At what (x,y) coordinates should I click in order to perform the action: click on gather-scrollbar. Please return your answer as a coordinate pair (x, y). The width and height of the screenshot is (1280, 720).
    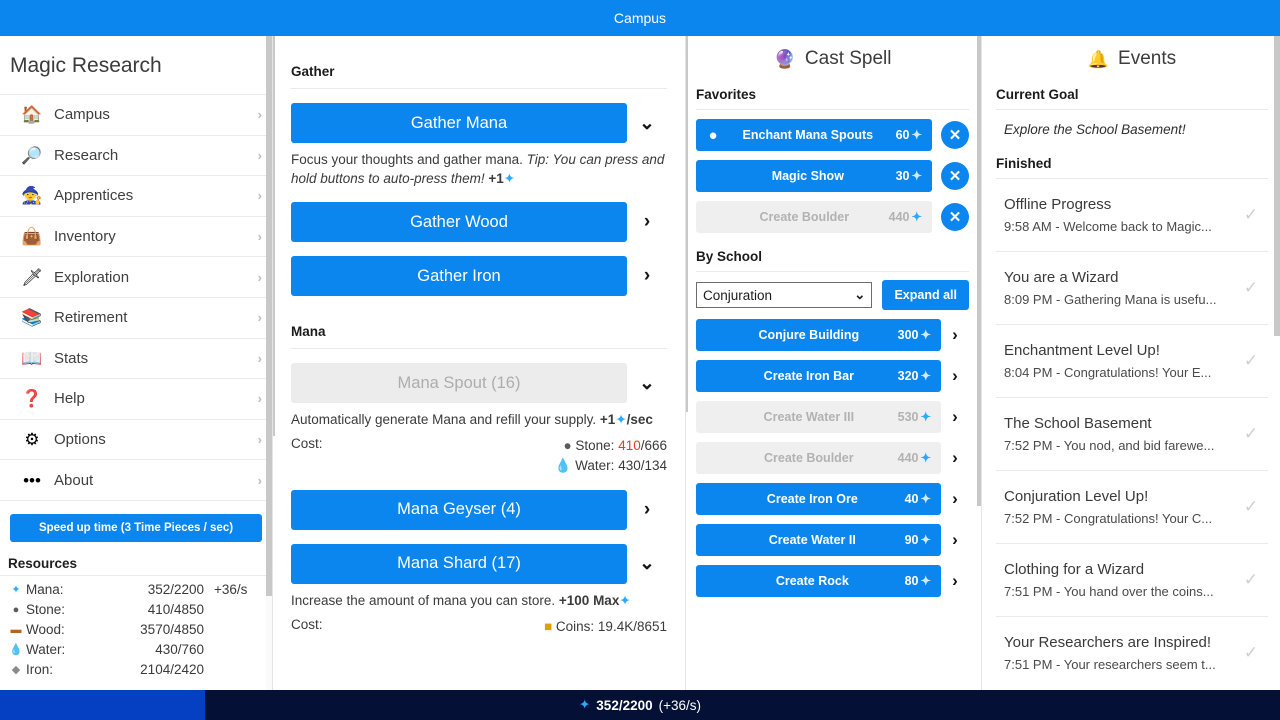
    Looking at the image, I should click on (274, 363).